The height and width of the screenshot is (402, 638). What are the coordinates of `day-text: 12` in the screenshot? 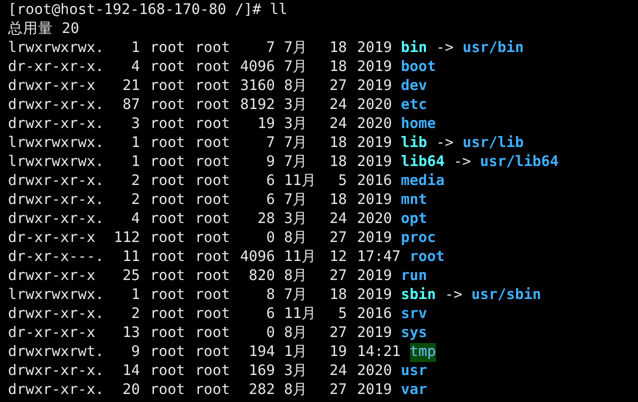 It's located at (338, 257).